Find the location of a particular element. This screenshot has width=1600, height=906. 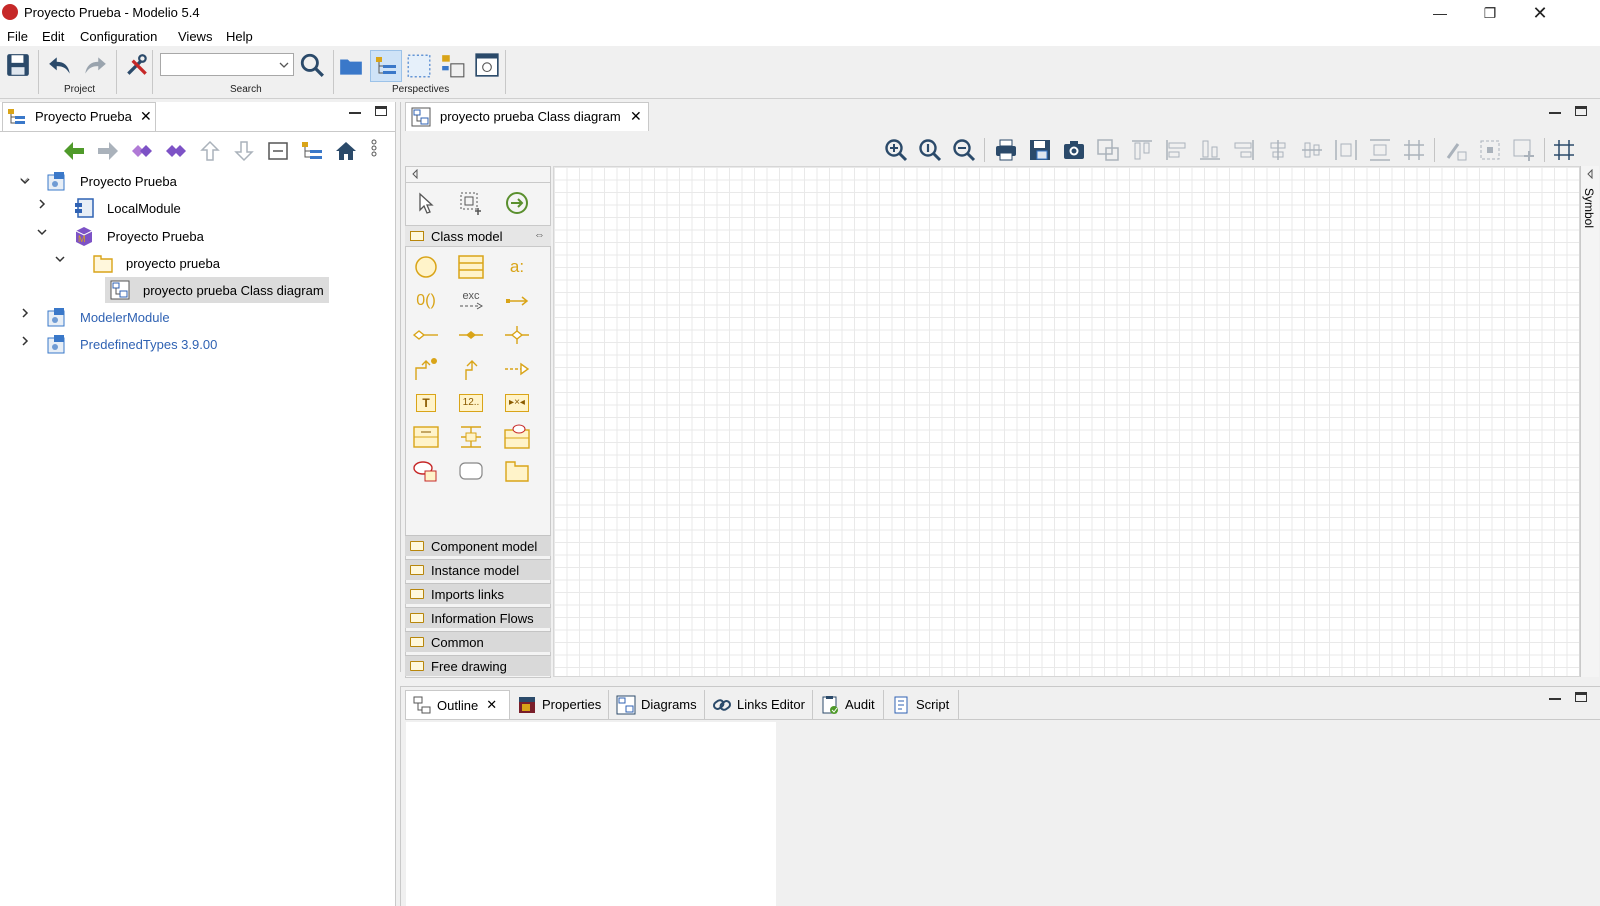

add-element-icon is located at coordinates (1524, 150).